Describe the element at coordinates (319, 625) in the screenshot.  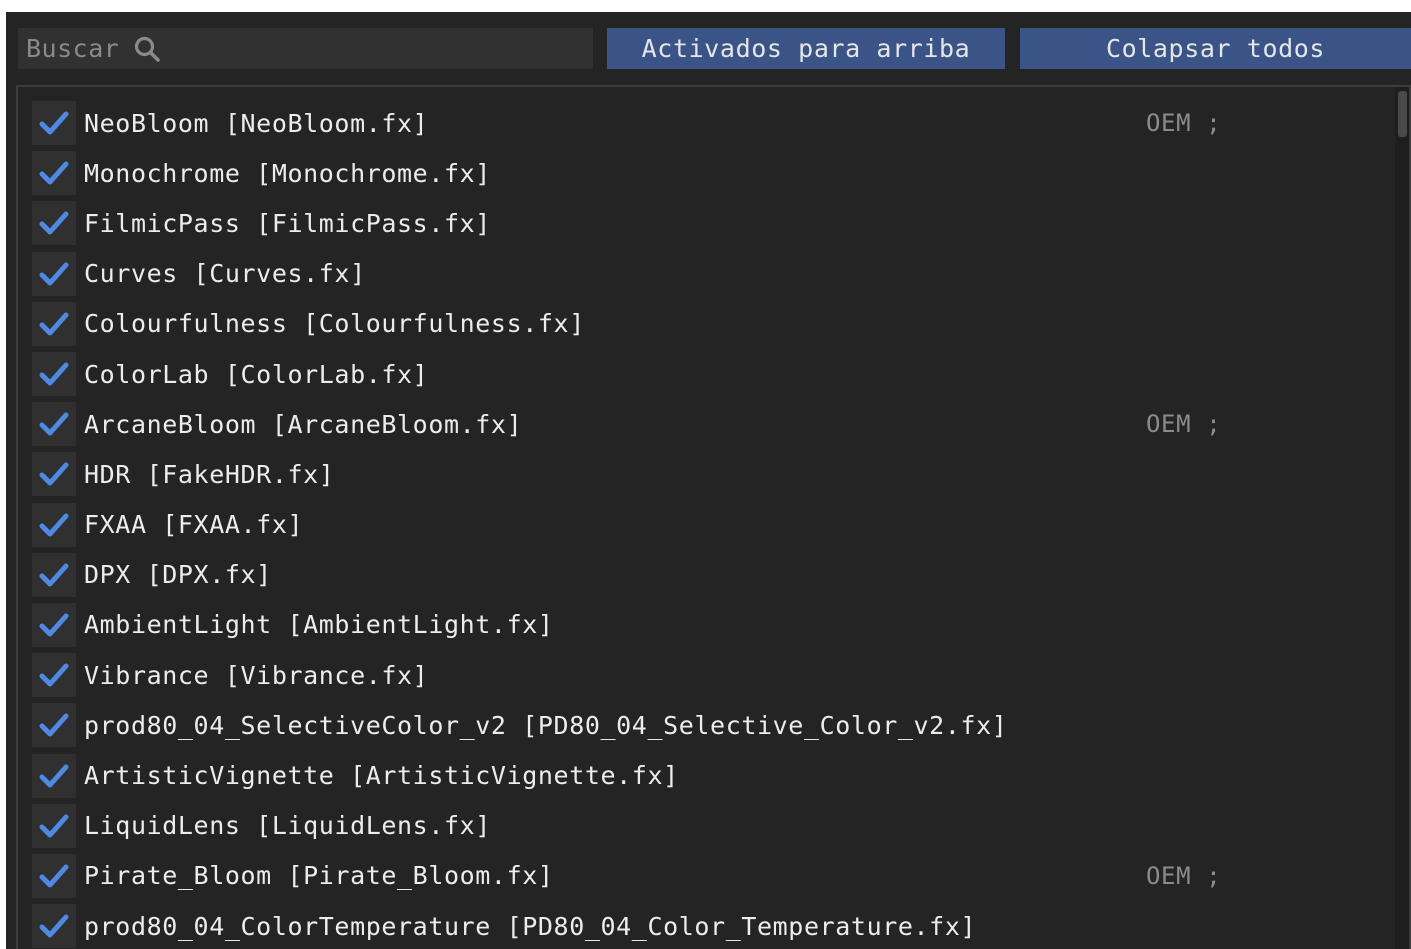
I see `effect-label: AmbientLight [AmbientLight.fx]` at that location.